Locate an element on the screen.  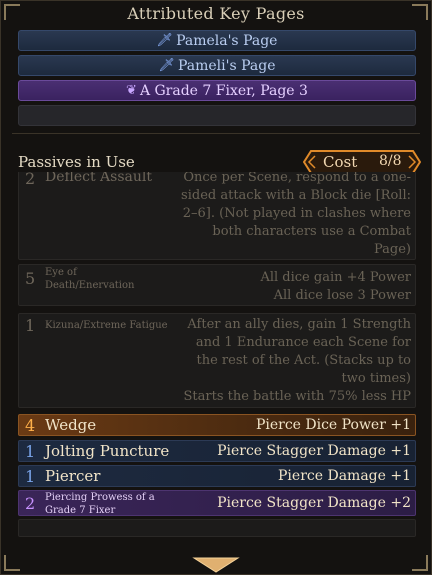
cost-frame-icon is located at coordinates (362, 162).